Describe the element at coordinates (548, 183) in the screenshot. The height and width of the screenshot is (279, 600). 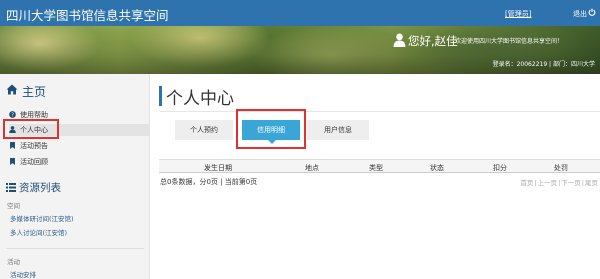
I see `prev-page-link: 上一页` at that location.